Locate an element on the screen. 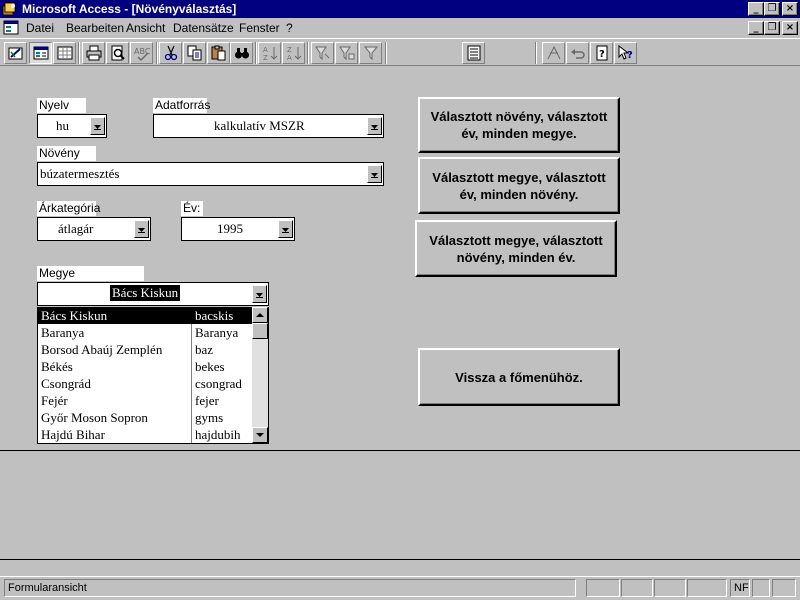 The width and height of the screenshot is (800, 600). help-button: ? is located at coordinates (601, 53).